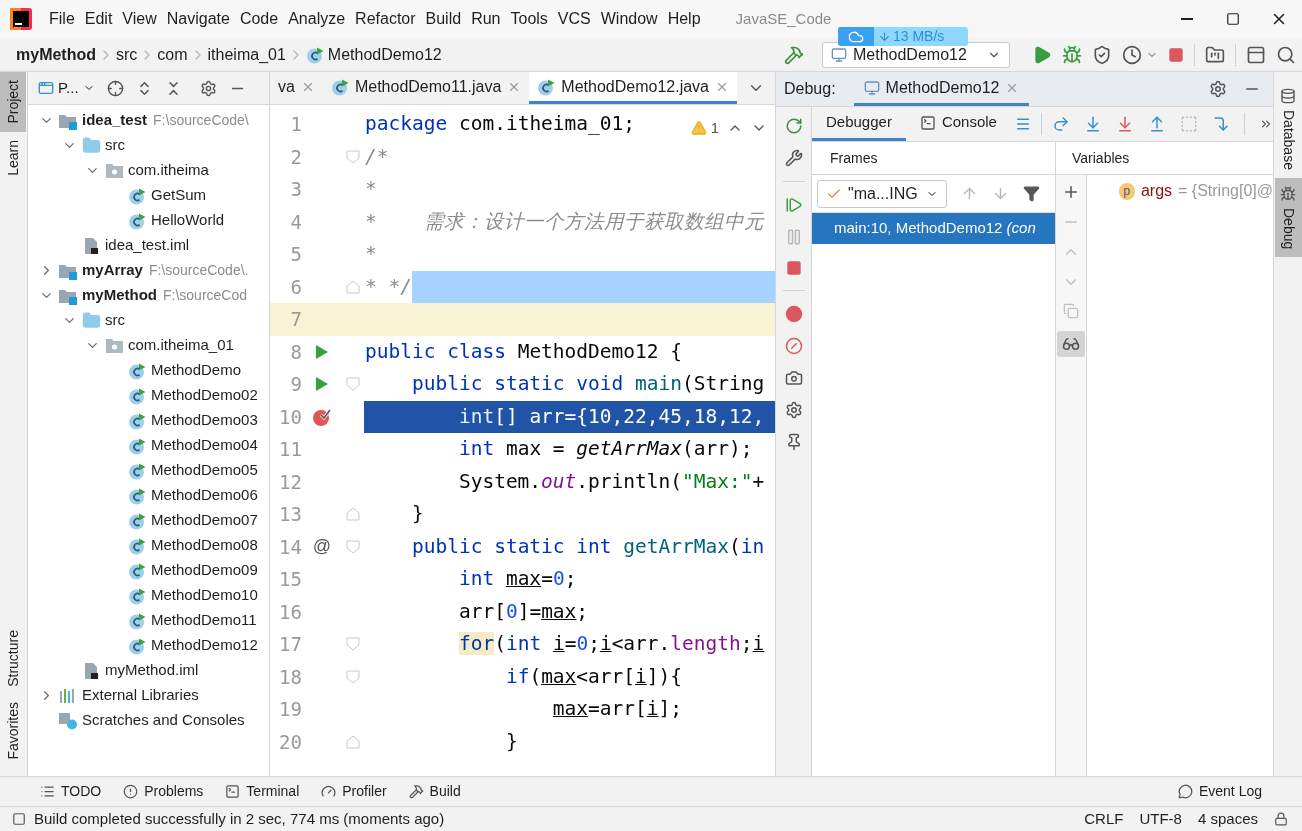 The height and width of the screenshot is (831, 1302). Describe the element at coordinates (859, 124) in the screenshot. I see `debugger-tab: Debugger` at that location.